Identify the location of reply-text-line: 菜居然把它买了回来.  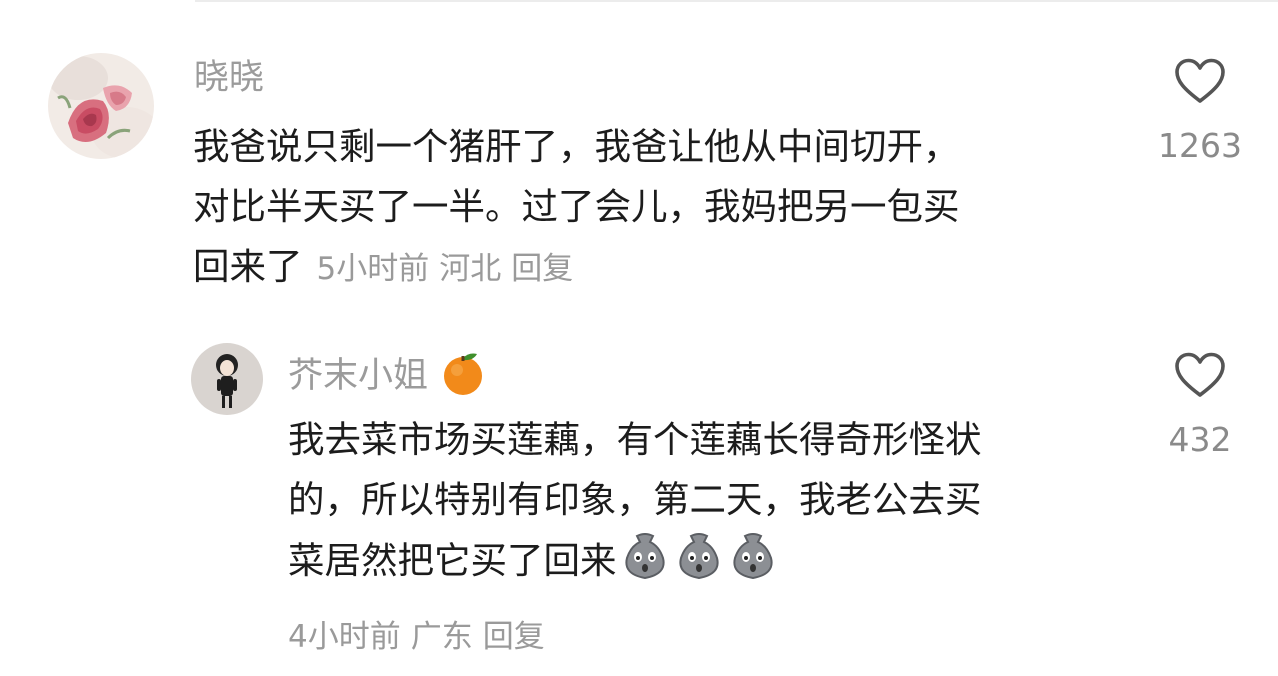
(635, 565).